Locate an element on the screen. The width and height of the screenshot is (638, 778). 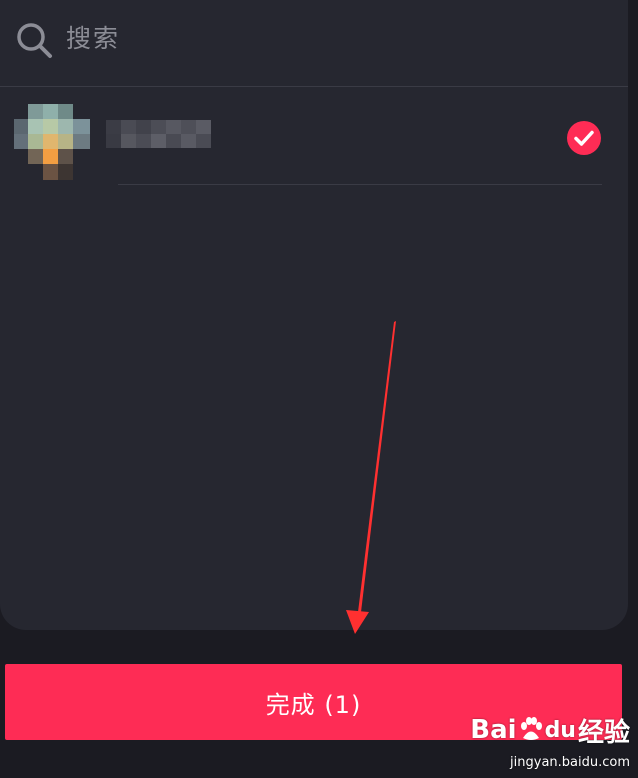
row-divider is located at coordinates (360, 184).